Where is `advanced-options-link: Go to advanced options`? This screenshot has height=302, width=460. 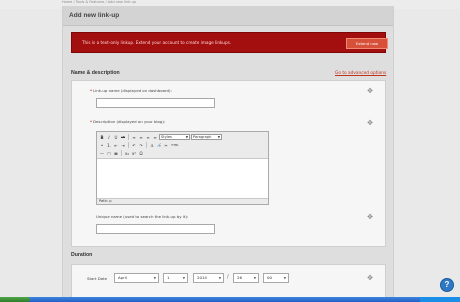 advanced-options-link: Go to advanced options is located at coordinates (360, 74).